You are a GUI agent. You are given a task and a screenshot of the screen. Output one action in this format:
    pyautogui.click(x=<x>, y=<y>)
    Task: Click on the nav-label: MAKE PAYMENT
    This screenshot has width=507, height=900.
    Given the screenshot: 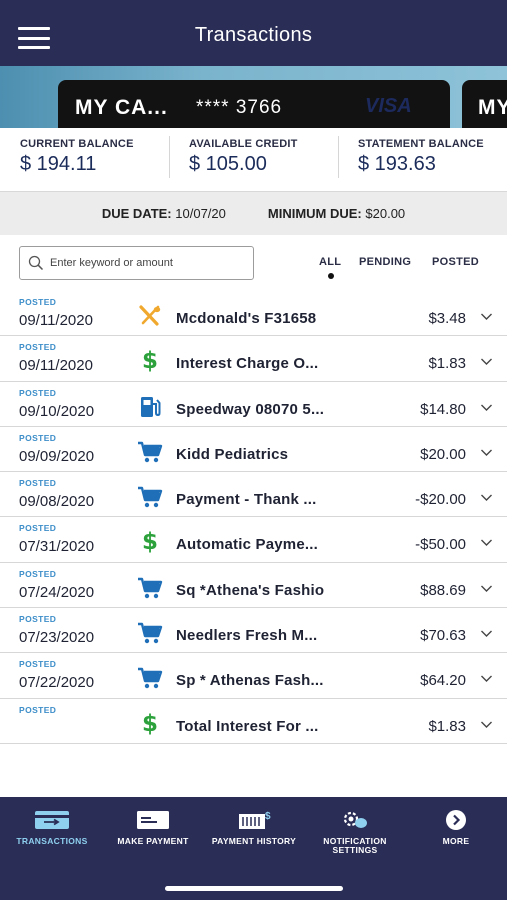 What is the action you would take?
    pyautogui.click(x=153, y=841)
    